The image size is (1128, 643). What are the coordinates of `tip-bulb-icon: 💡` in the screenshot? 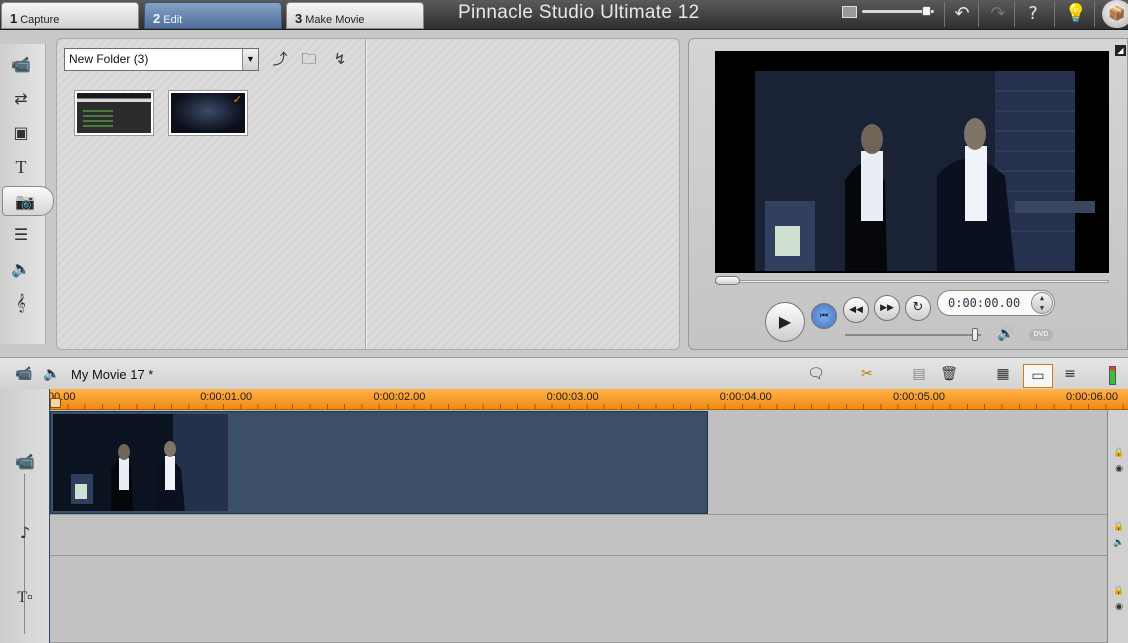 It's located at (1076, 14).